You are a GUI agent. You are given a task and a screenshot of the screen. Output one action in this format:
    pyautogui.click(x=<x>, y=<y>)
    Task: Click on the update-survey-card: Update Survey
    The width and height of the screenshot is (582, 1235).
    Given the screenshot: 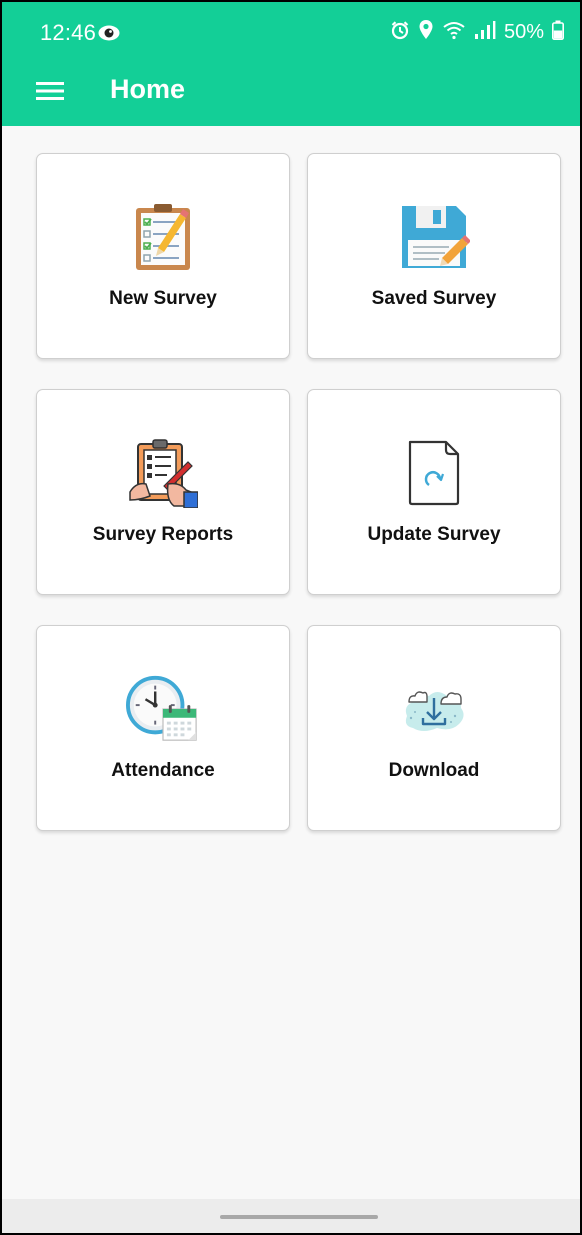 What is the action you would take?
    pyautogui.click(x=434, y=492)
    